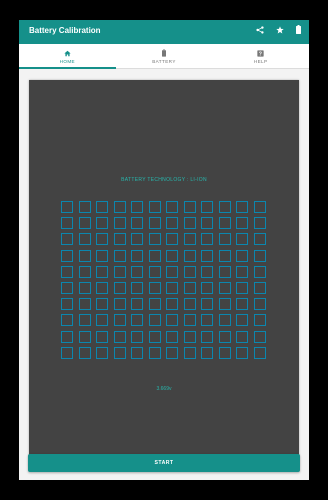 The height and width of the screenshot is (500, 328). I want to click on tab-help-label: HELP, so click(260, 61).